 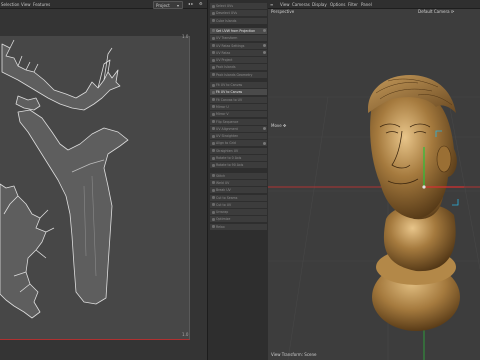 What do you see at coordinates (366, 4) in the screenshot?
I see `viewport-menu-panel: Panel` at bounding box center [366, 4].